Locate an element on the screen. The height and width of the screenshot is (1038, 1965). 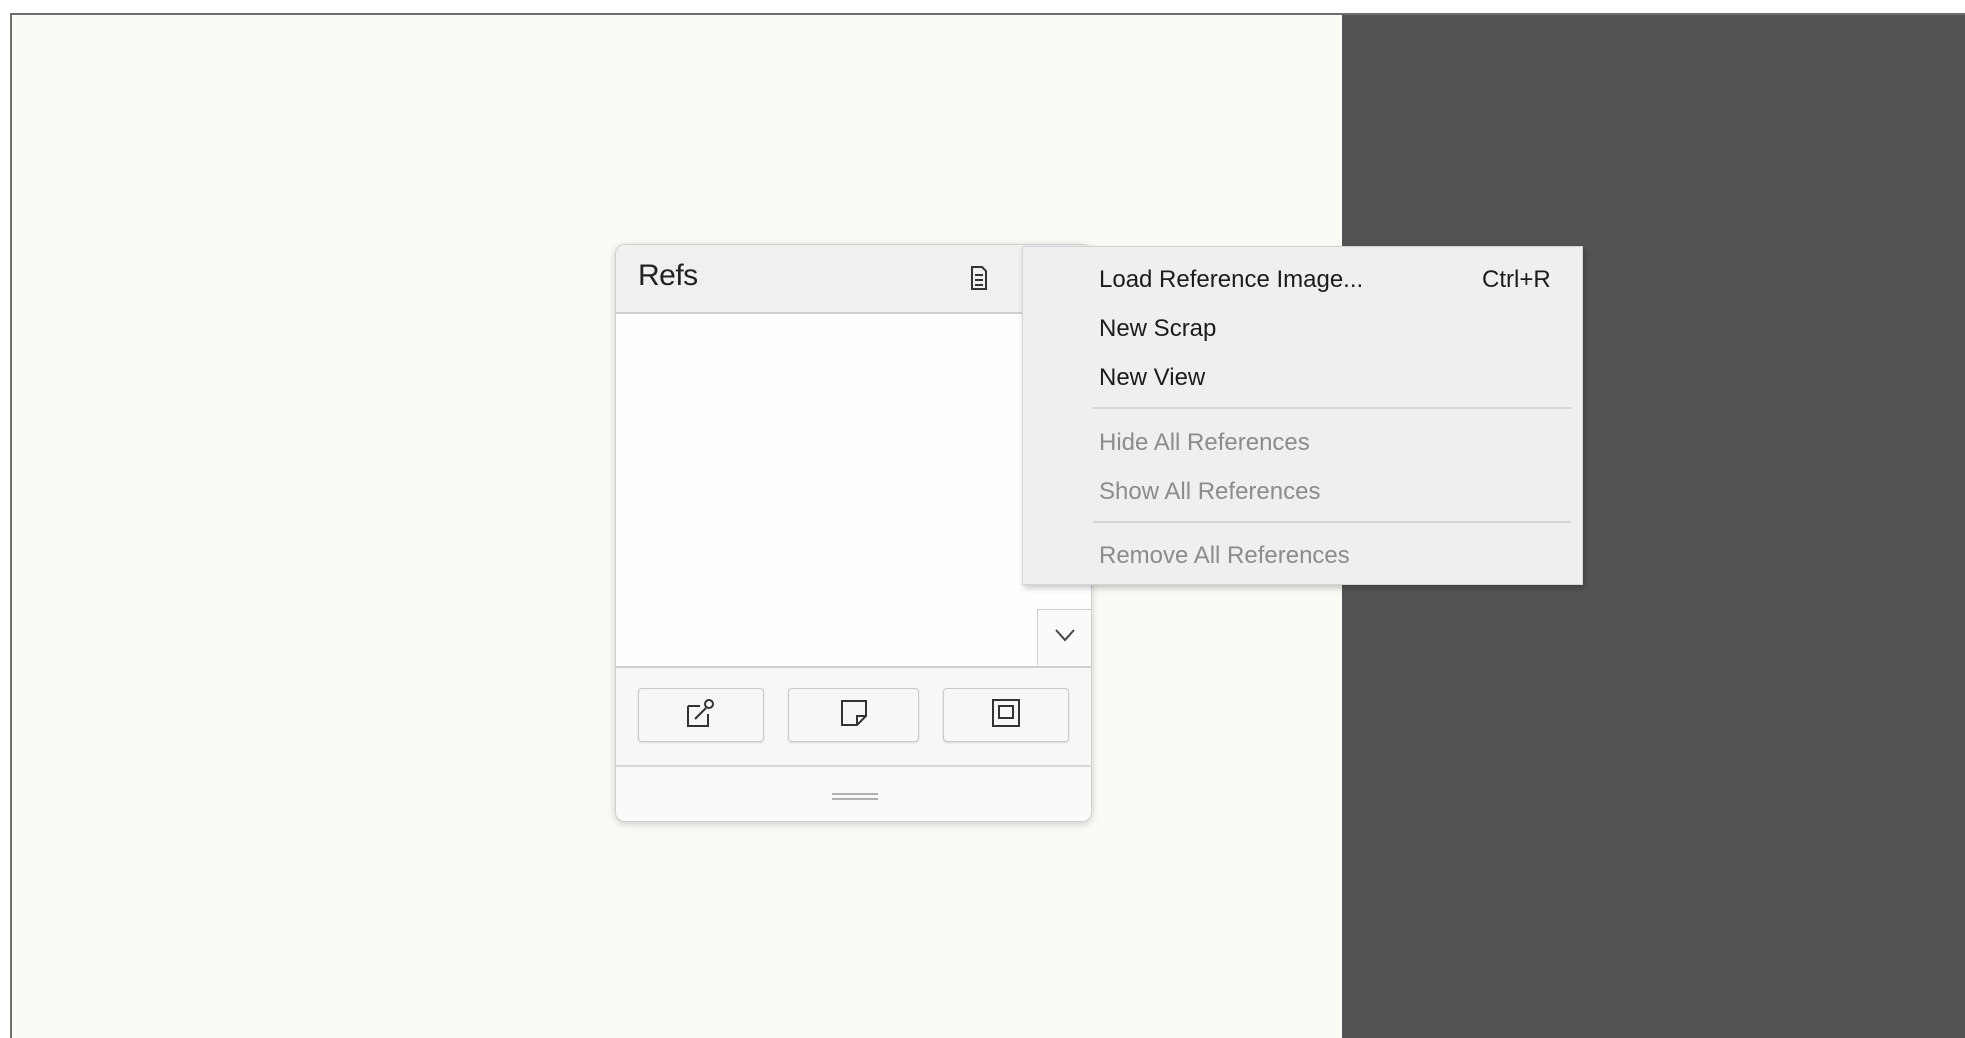
new-view-button is located at coordinates (1006, 715).